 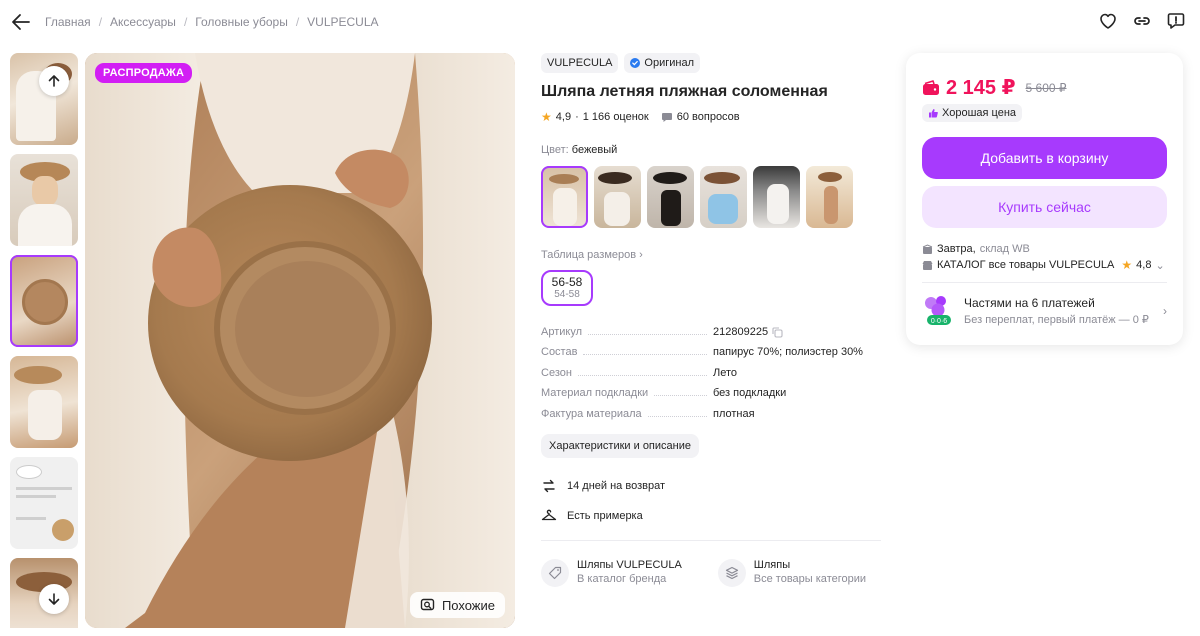 I want to click on size-table-link: Таблица размеров ›, so click(x=711, y=255).